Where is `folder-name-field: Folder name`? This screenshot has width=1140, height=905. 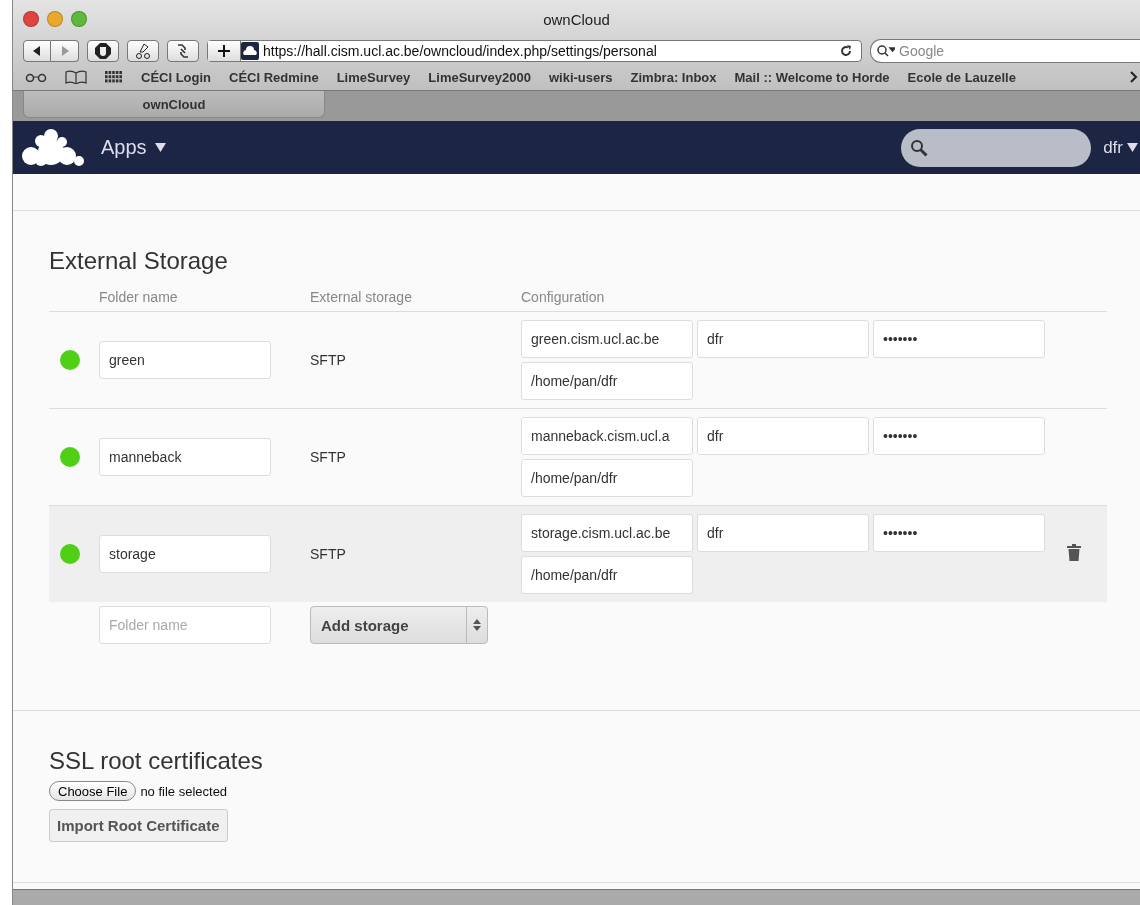
folder-name-field: Folder name is located at coordinates (185, 625).